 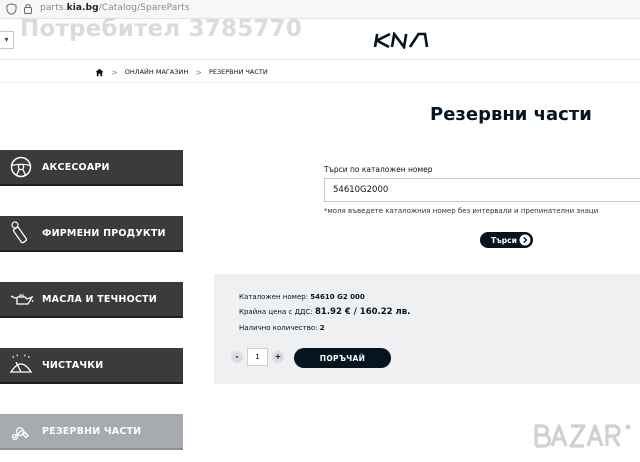 What do you see at coordinates (161, 29) in the screenshot?
I see `user-watermark: Потребител 3785770` at bounding box center [161, 29].